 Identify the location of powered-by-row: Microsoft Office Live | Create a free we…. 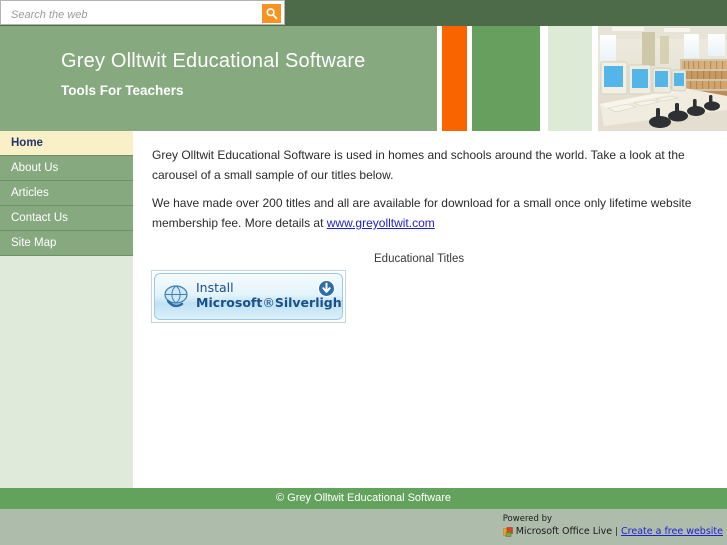
(612, 532).